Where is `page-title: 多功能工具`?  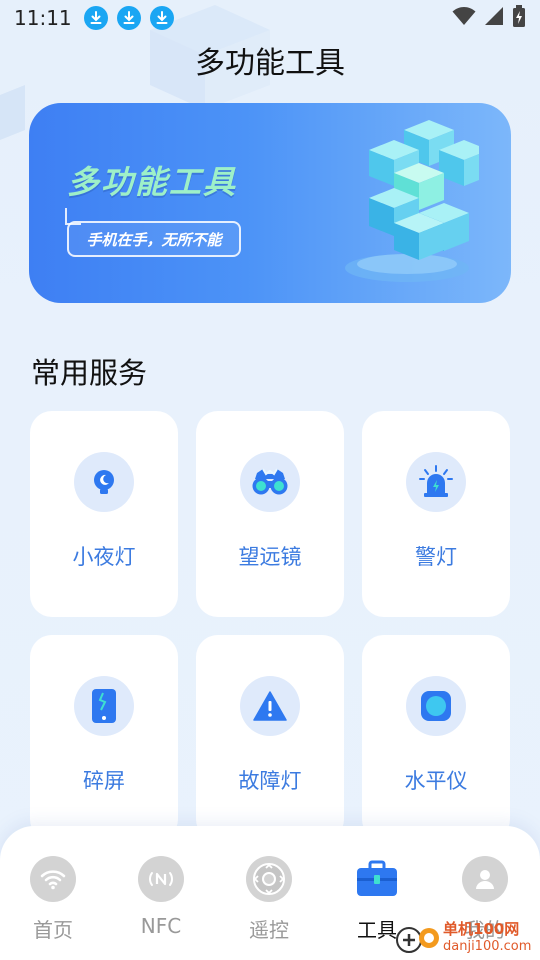
page-title: 多功能工具 is located at coordinates (270, 63).